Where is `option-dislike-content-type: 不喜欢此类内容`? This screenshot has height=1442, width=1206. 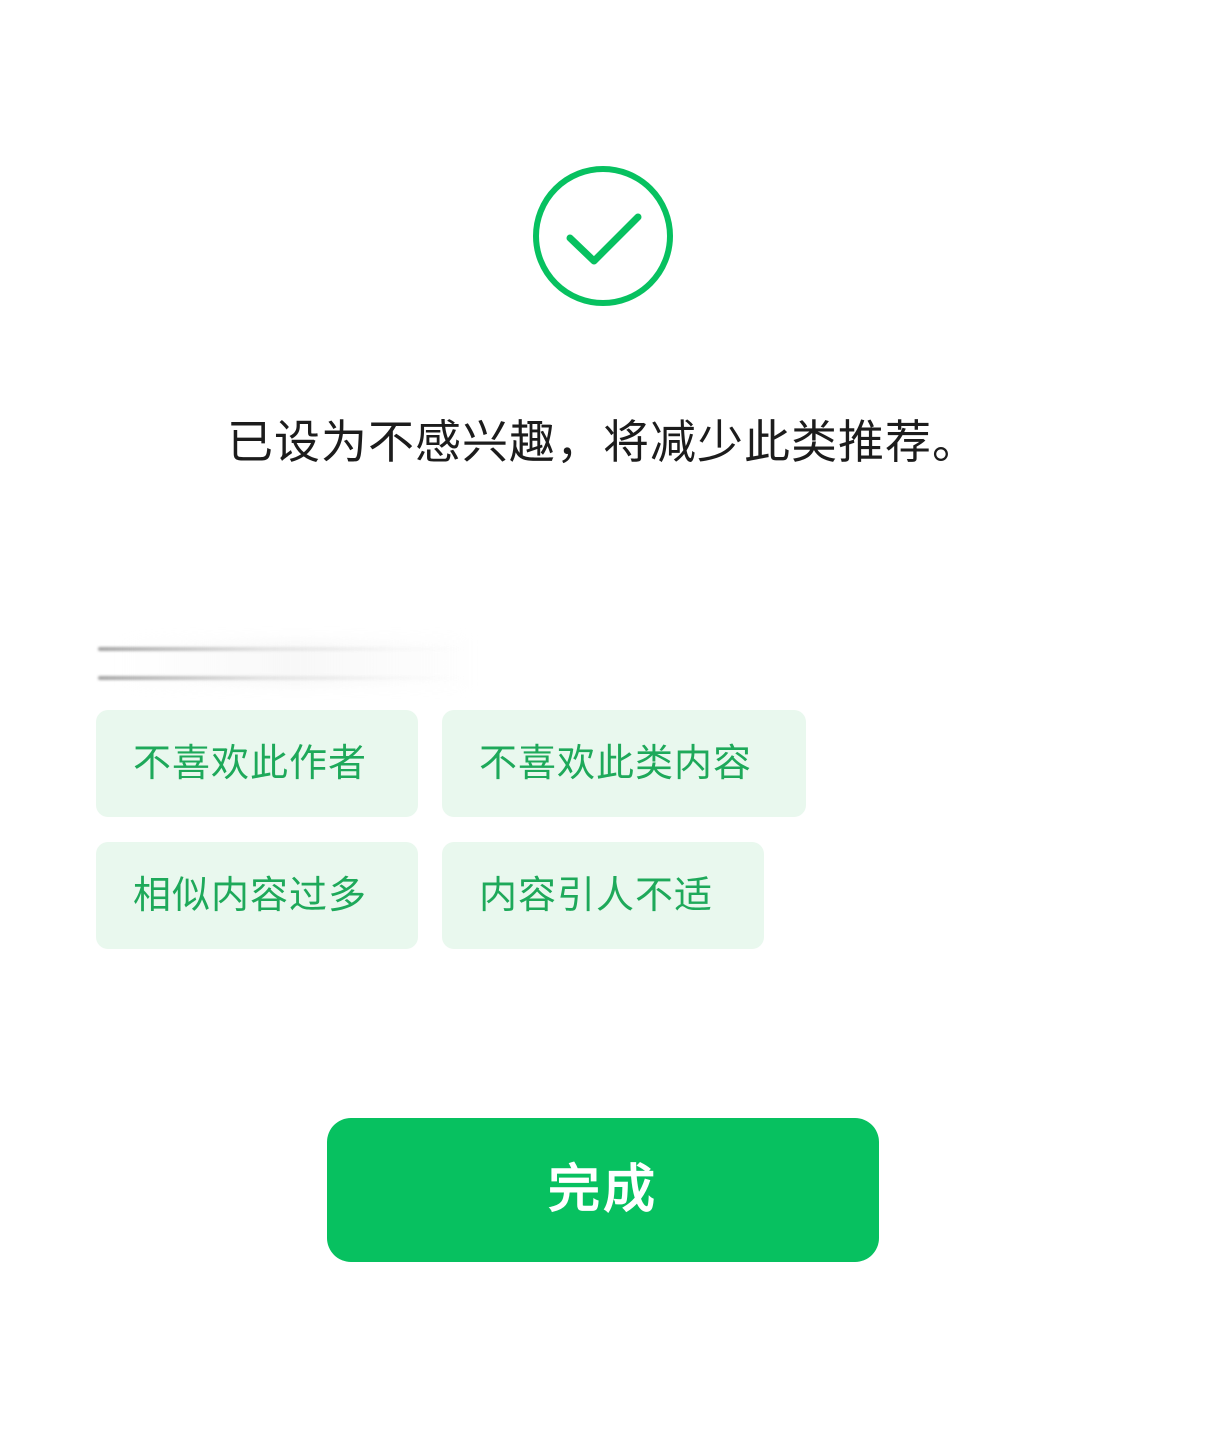
option-dislike-content-type: 不喜欢此类内容 is located at coordinates (624, 763).